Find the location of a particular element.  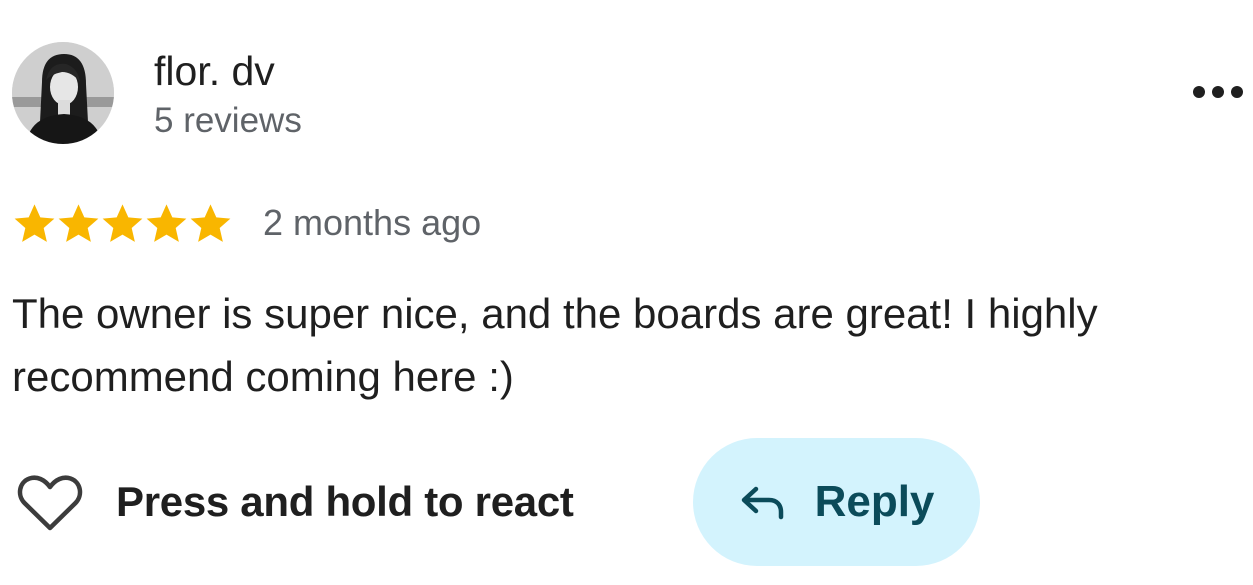

star-rating is located at coordinates (122, 223).